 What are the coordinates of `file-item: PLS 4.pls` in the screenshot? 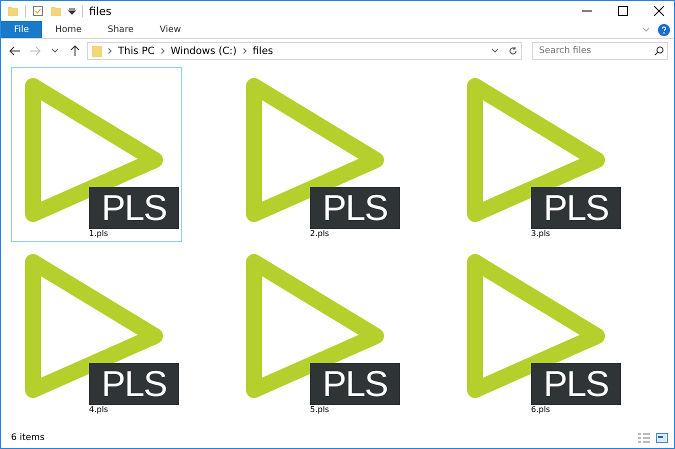 It's located at (96, 330).